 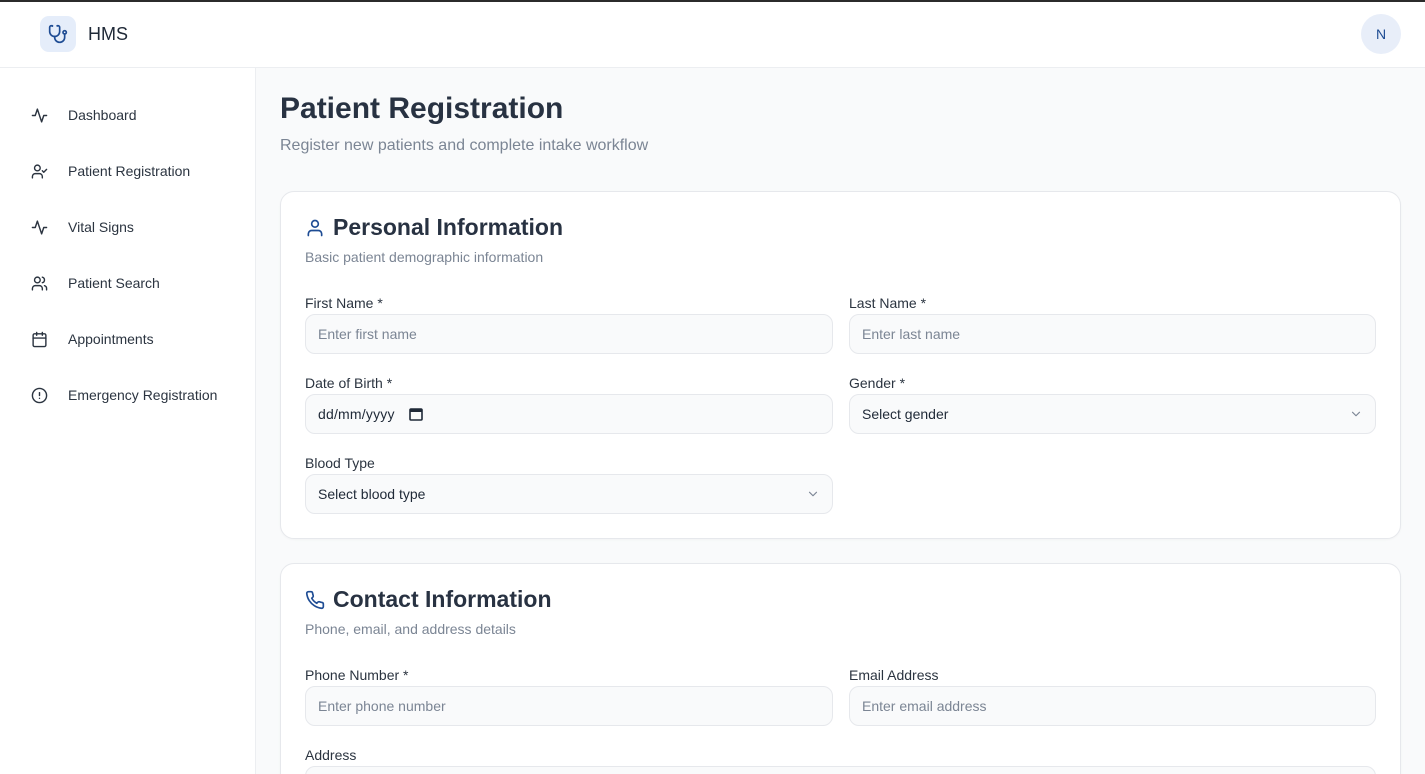 I want to click on sidebar-item-dashboard: Dashboard, so click(x=128, y=115).